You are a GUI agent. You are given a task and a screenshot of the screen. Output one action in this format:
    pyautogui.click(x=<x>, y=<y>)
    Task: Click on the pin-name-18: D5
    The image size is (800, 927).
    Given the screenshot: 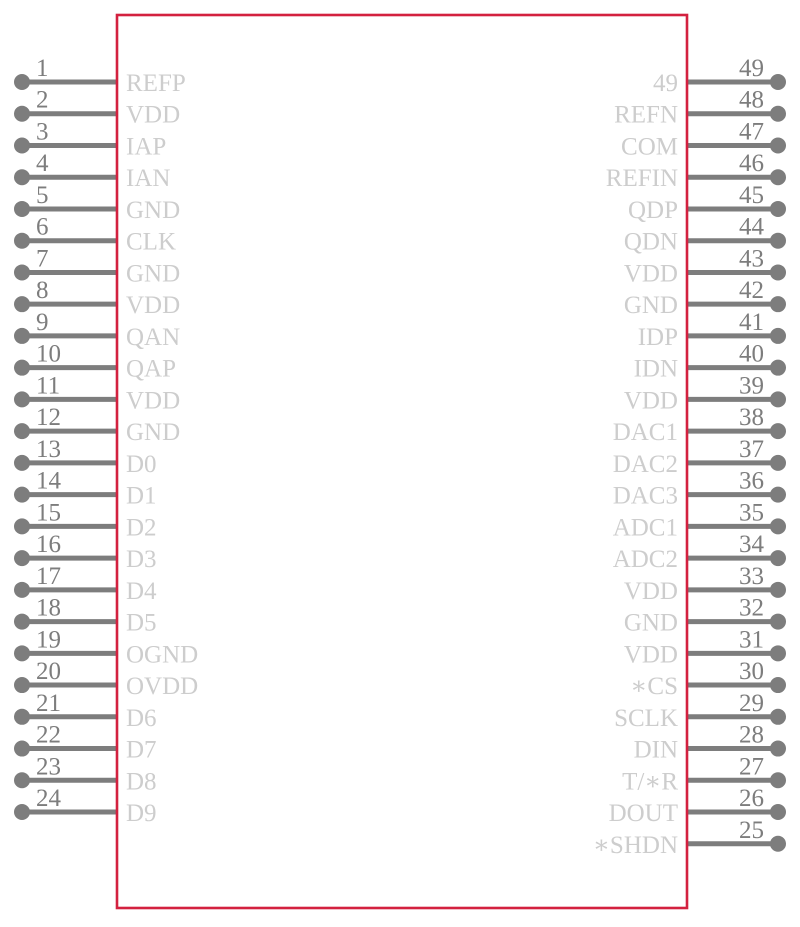 What is the action you would take?
    pyautogui.click(x=141, y=623)
    